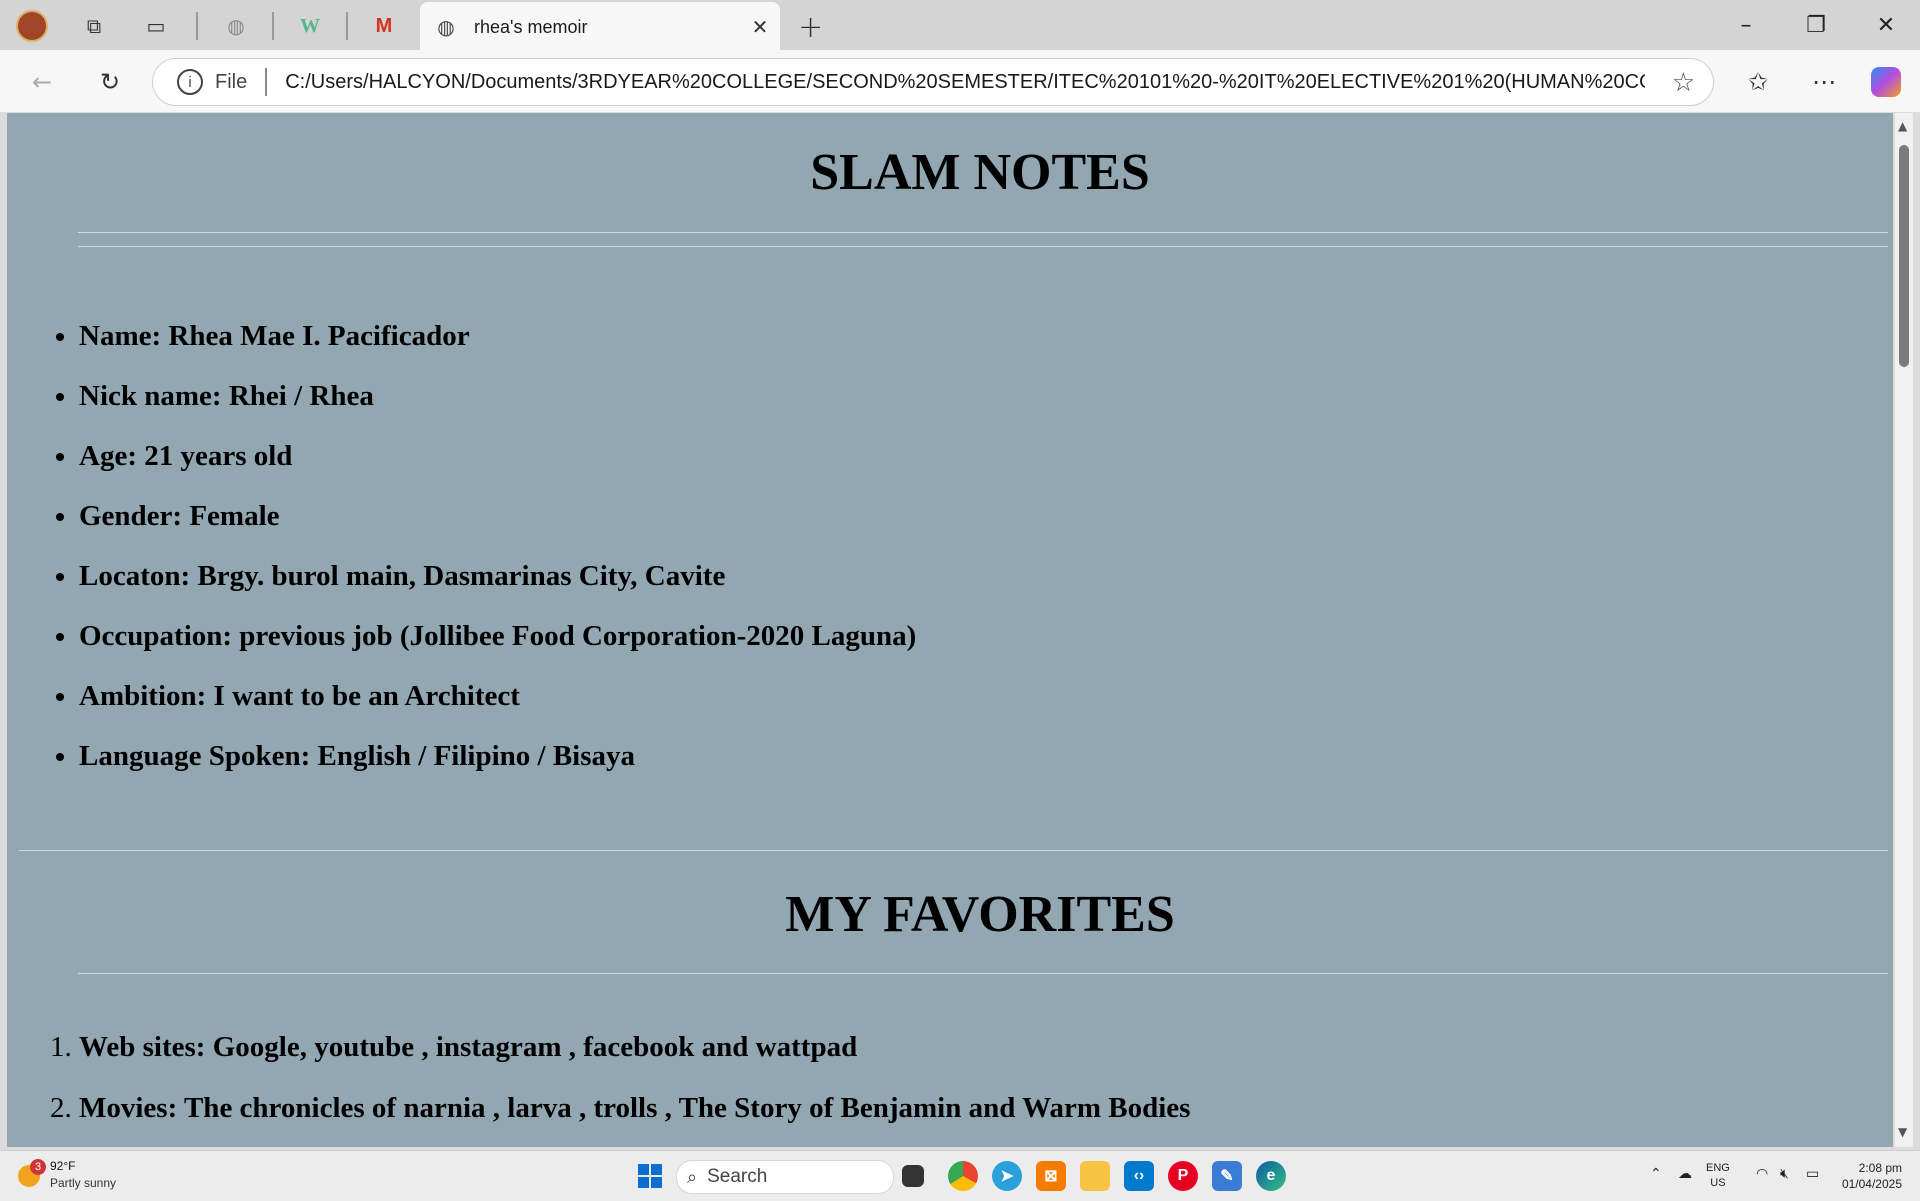 This screenshot has width=1920, height=1201. Describe the element at coordinates (83, 1183) in the screenshot. I see `weather-condition: Partly sunny` at that location.